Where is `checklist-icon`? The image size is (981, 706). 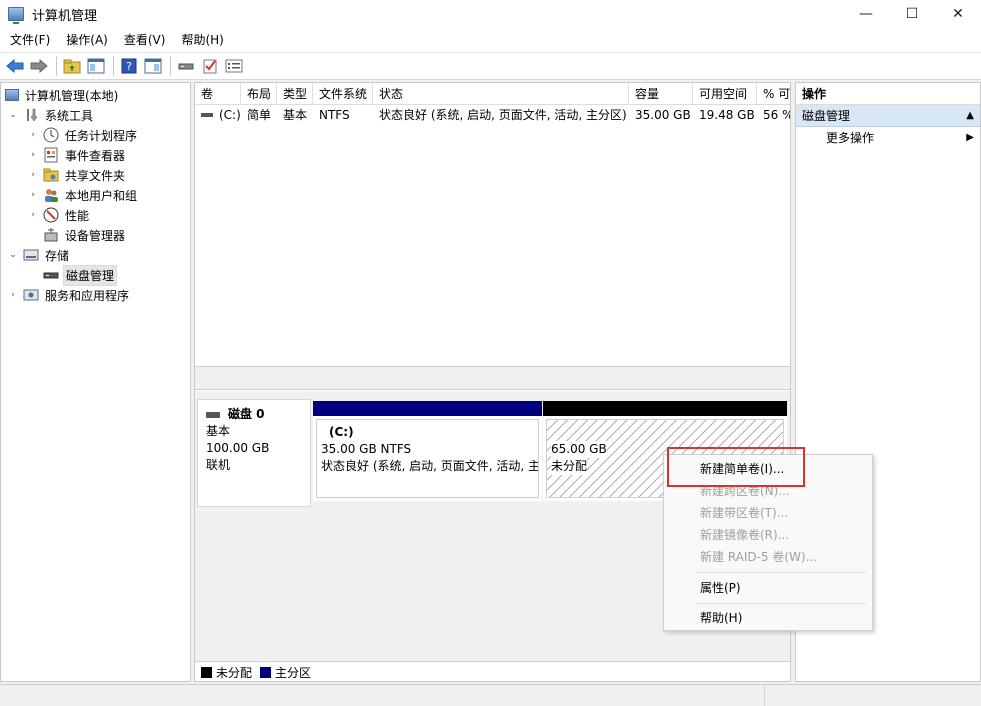 checklist-icon is located at coordinates (210, 66).